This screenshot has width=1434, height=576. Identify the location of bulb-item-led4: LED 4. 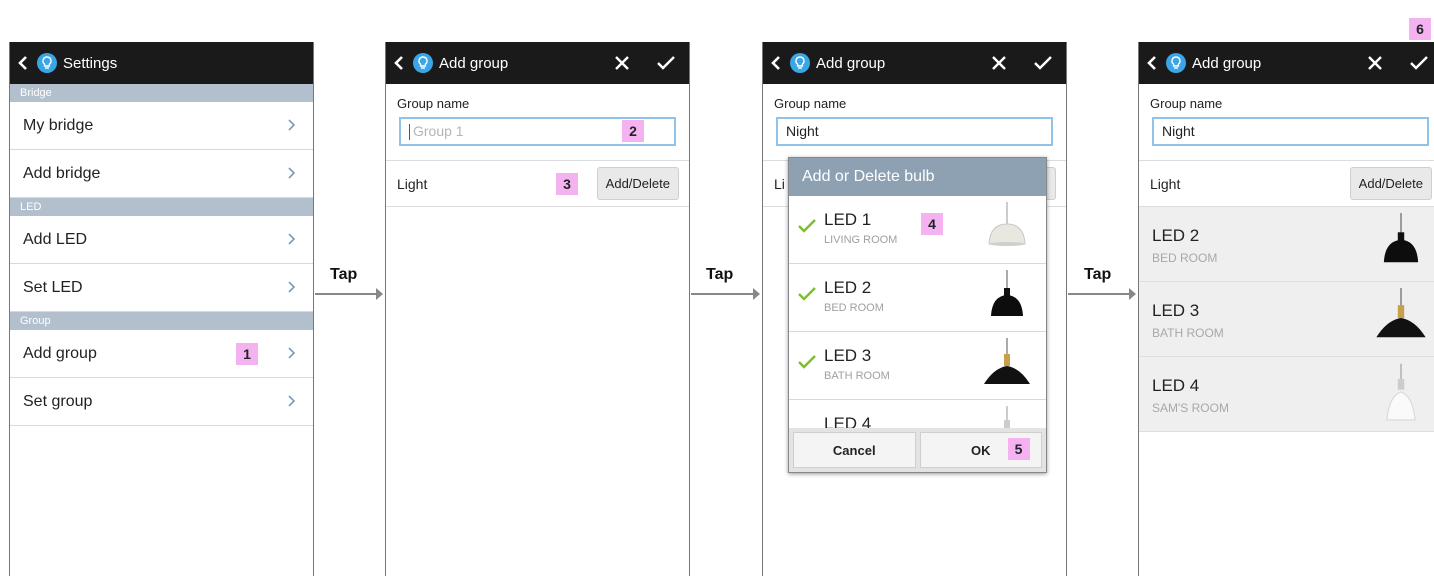
(917, 415).